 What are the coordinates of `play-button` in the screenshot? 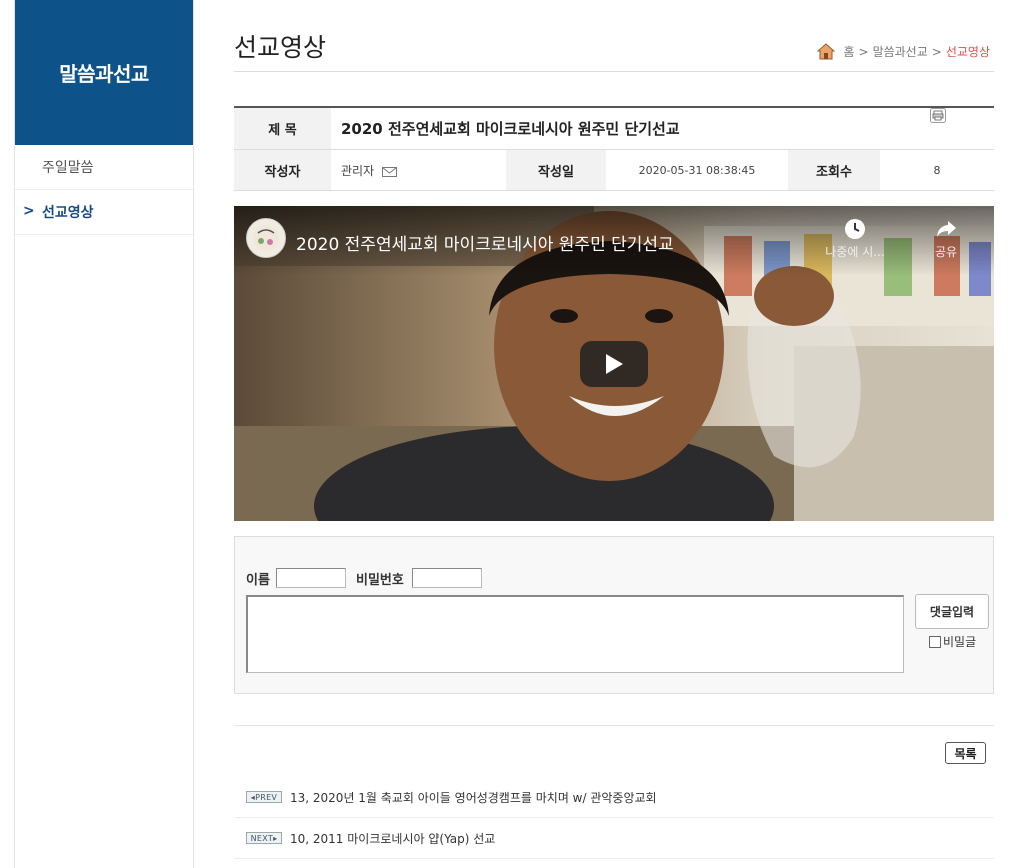 It's located at (614, 364).